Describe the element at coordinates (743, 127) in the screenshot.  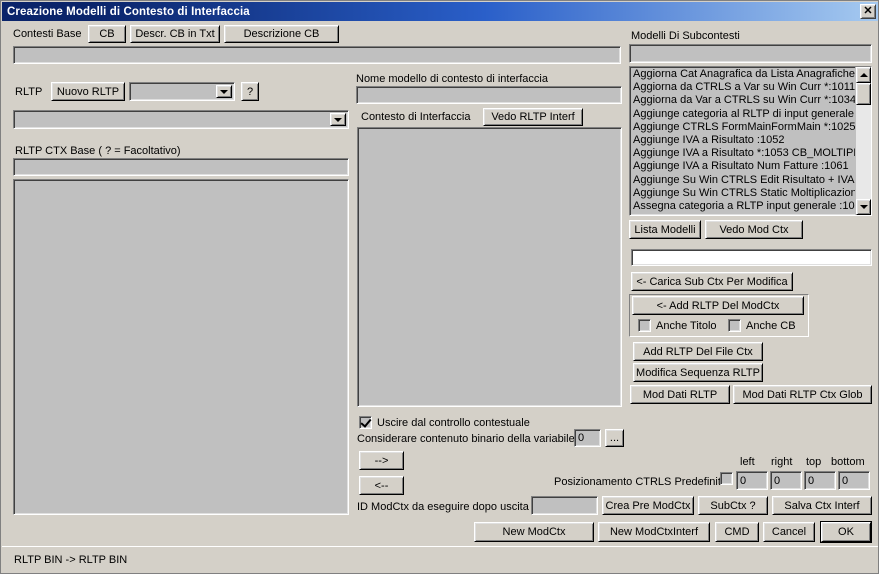
I see `list-item: Aggiunge CTRLS FormMainFormMain *:1025` at that location.